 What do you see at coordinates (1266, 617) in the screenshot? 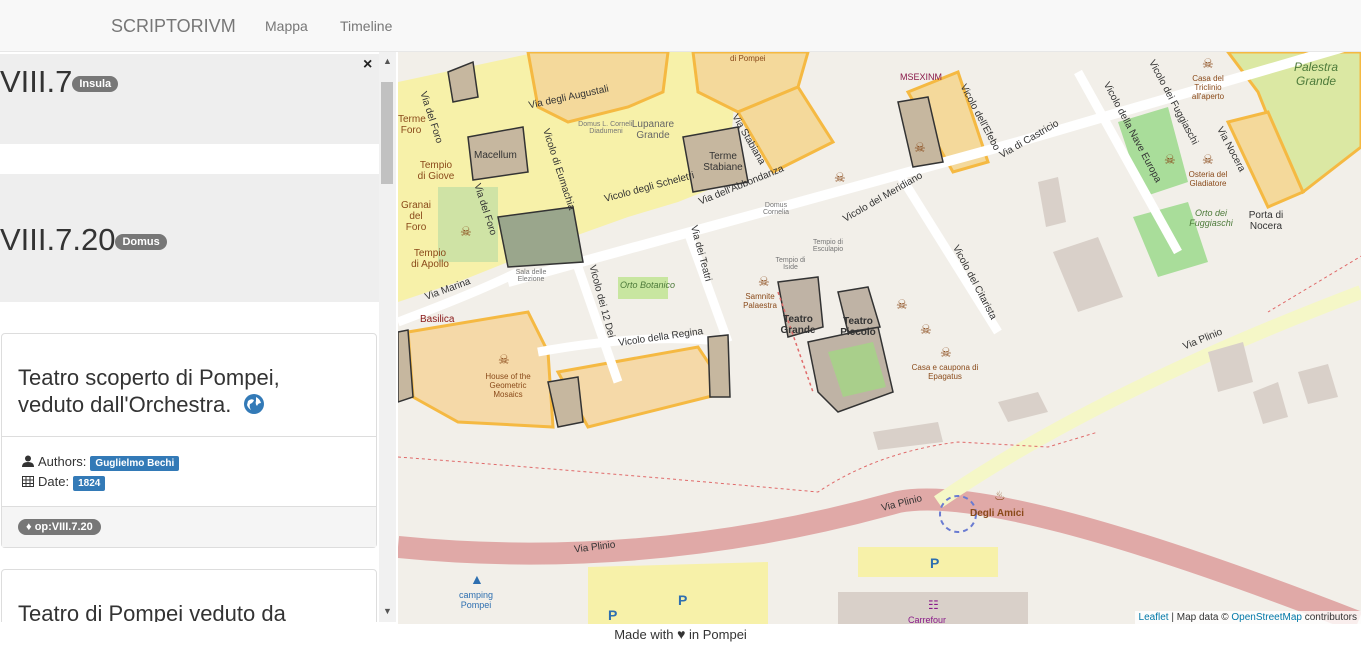
I see `osm-link: OpenStreetMap` at bounding box center [1266, 617].